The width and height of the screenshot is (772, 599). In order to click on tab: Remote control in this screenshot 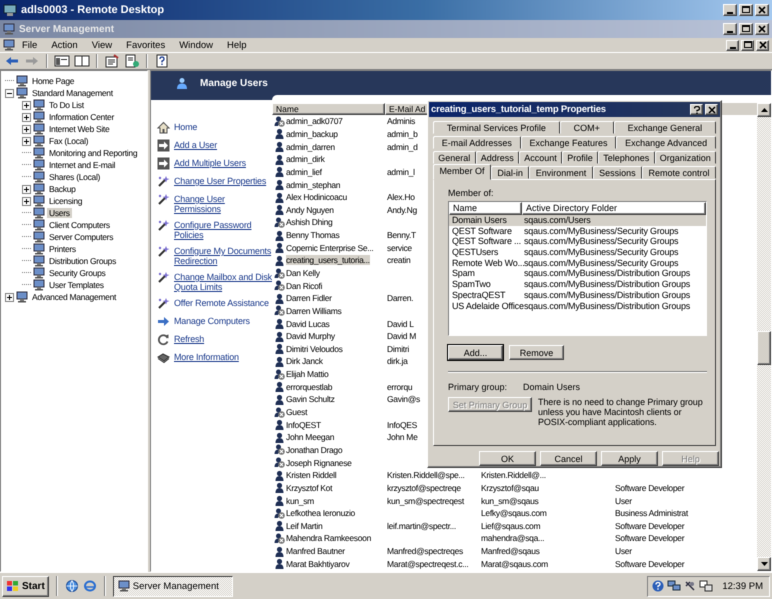, I will do `click(679, 172)`.